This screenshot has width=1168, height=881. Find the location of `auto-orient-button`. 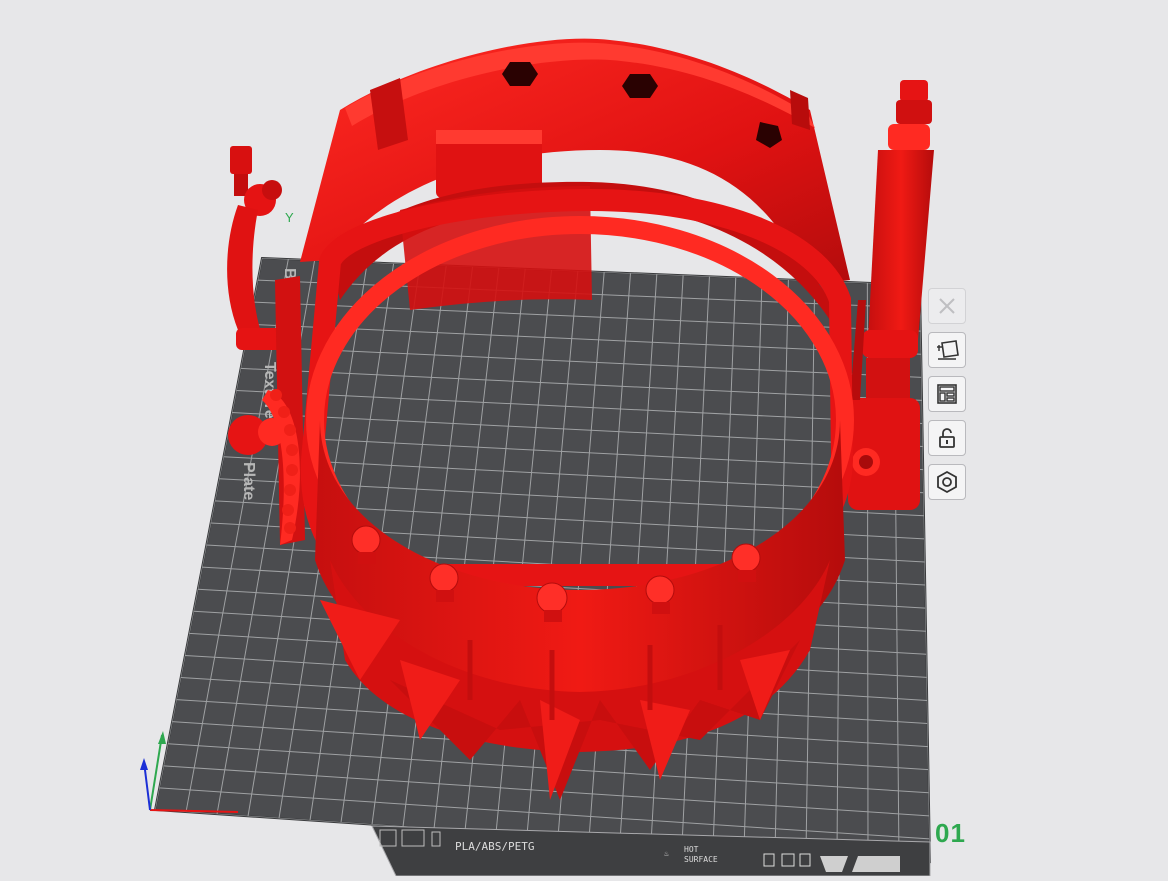

auto-orient-button is located at coordinates (947, 350).